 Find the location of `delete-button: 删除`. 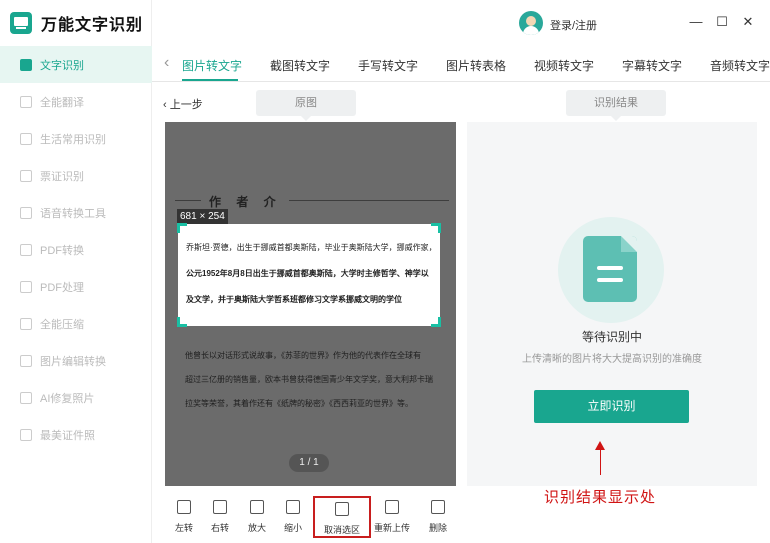

delete-button: 删除 is located at coordinates (438, 516).